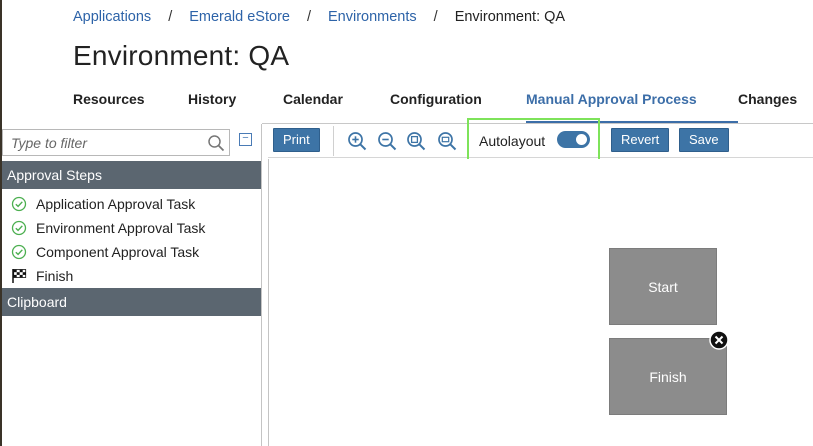 Image resolution: width=813 pixels, height=446 pixels. What do you see at coordinates (333, 141) in the screenshot?
I see `toolbar-divider` at bounding box center [333, 141].